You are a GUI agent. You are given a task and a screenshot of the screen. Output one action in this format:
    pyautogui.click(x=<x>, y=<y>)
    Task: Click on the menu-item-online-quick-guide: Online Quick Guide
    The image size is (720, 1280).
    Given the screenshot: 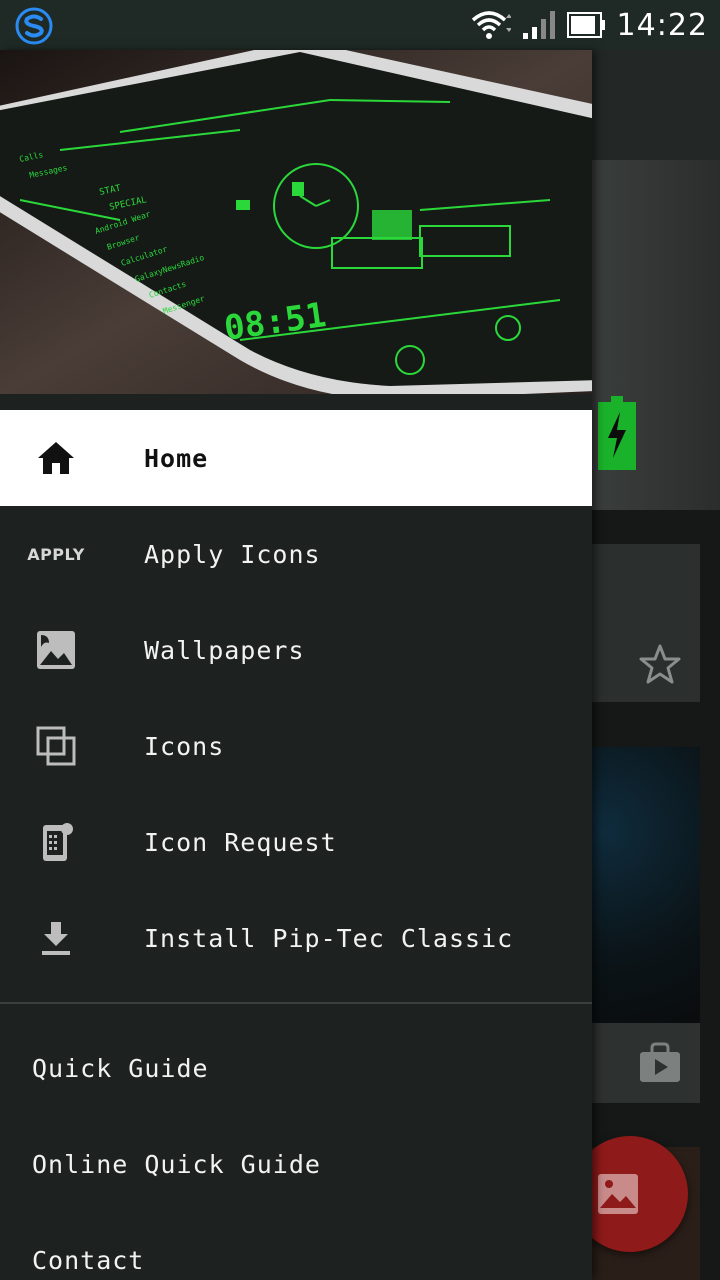 What is the action you would take?
    pyautogui.click(x=296, y=1164)
    